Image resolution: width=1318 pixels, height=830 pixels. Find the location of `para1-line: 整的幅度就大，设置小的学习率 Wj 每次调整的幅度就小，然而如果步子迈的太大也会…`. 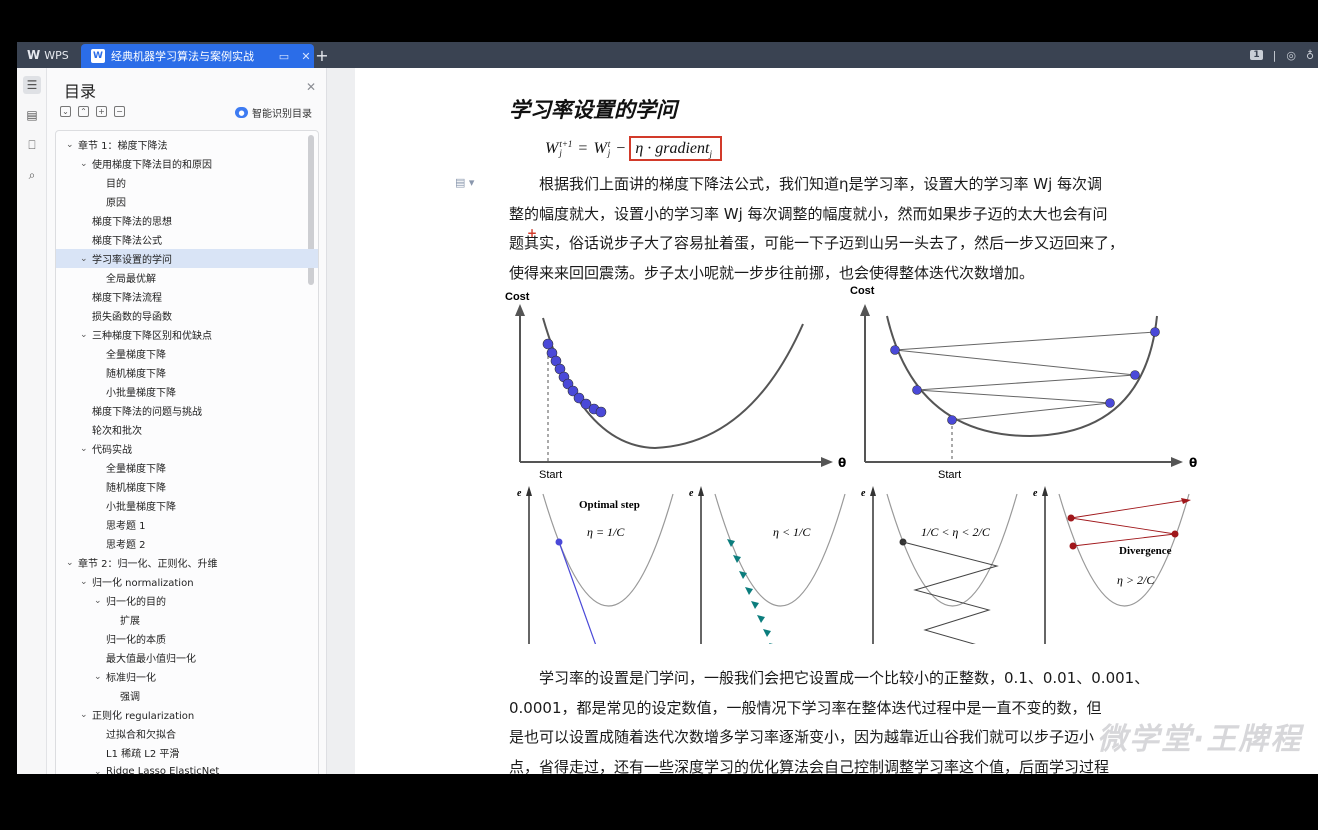

para1-line: 整的幅度就大，设置小的学习率 Wj 每次调整的幅度就小，然而如果步子迈的太大也会… is located at coordinates (808, 213).